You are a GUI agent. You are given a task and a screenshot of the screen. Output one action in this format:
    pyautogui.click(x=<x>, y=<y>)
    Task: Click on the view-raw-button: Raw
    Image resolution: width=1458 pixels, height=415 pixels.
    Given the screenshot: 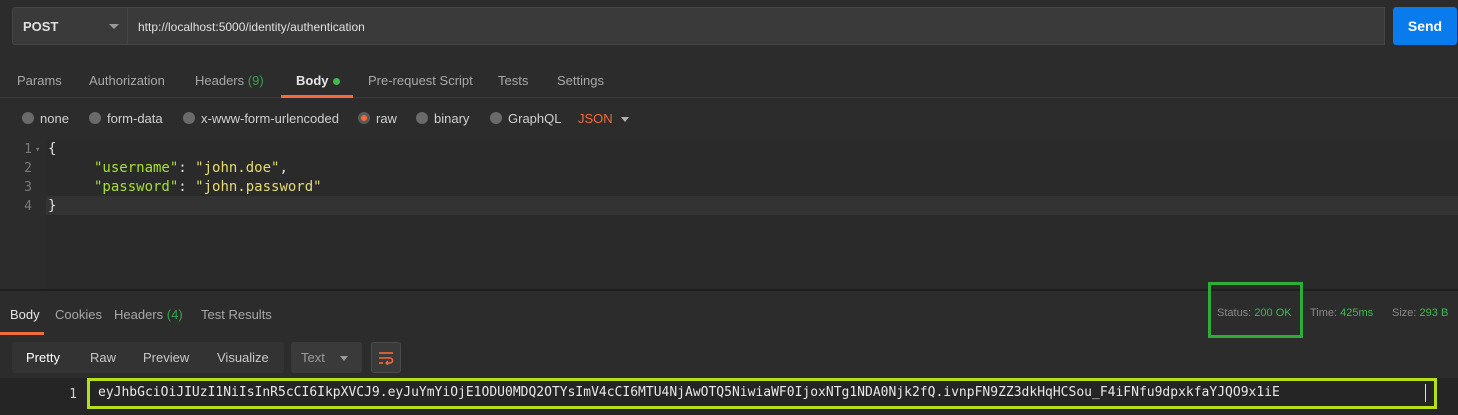 What is the action you would take?
    pyautogui.click(x=103, y=357)
    